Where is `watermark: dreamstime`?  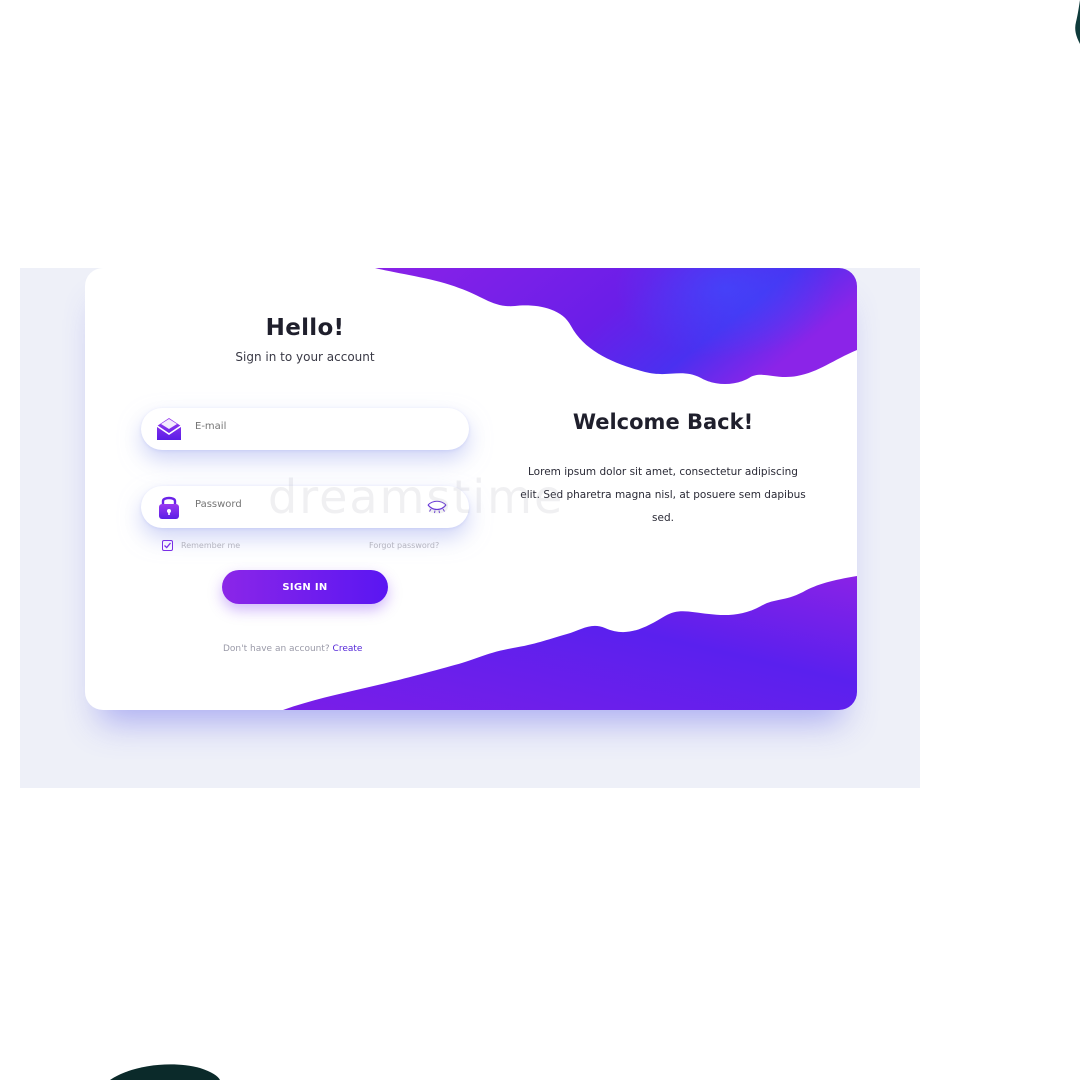
watermark: dreamstime is located at coordinates (416, 497).